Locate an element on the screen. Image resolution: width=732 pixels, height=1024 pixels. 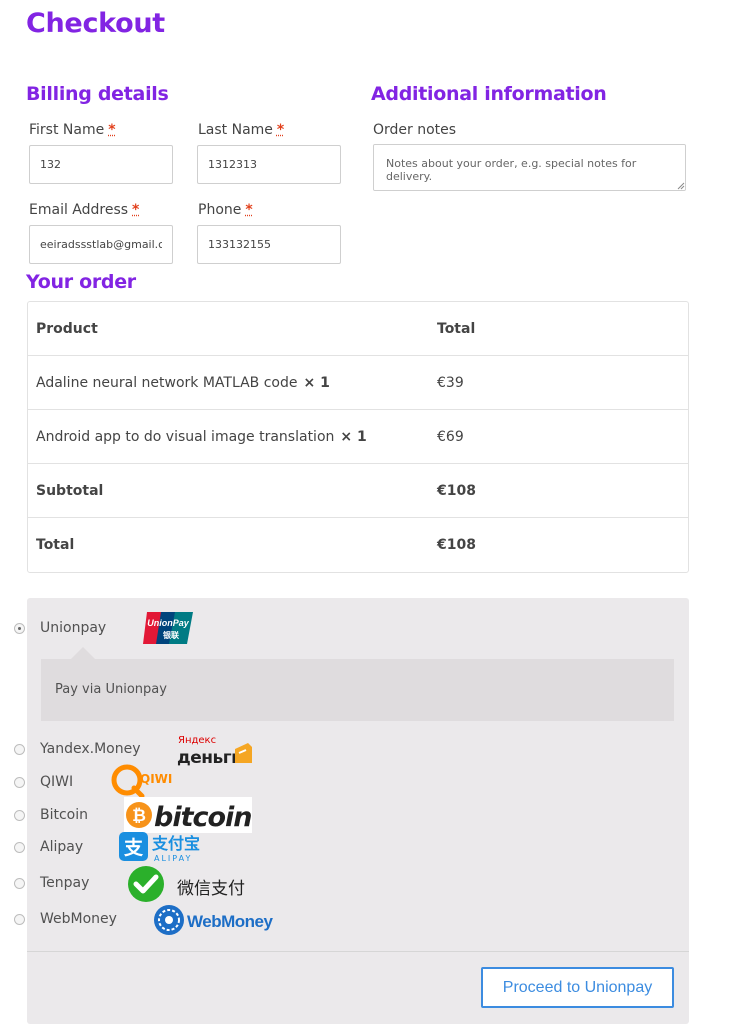
payment-option-yandex-money: Yandex.Money is located at coordinates (77, 749).